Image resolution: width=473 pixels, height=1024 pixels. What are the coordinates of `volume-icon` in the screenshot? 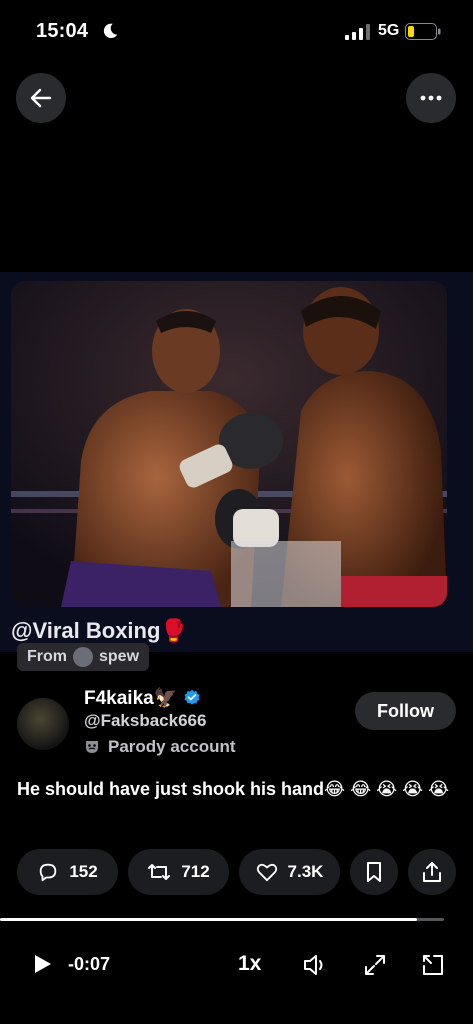 It's located at (315, 965).